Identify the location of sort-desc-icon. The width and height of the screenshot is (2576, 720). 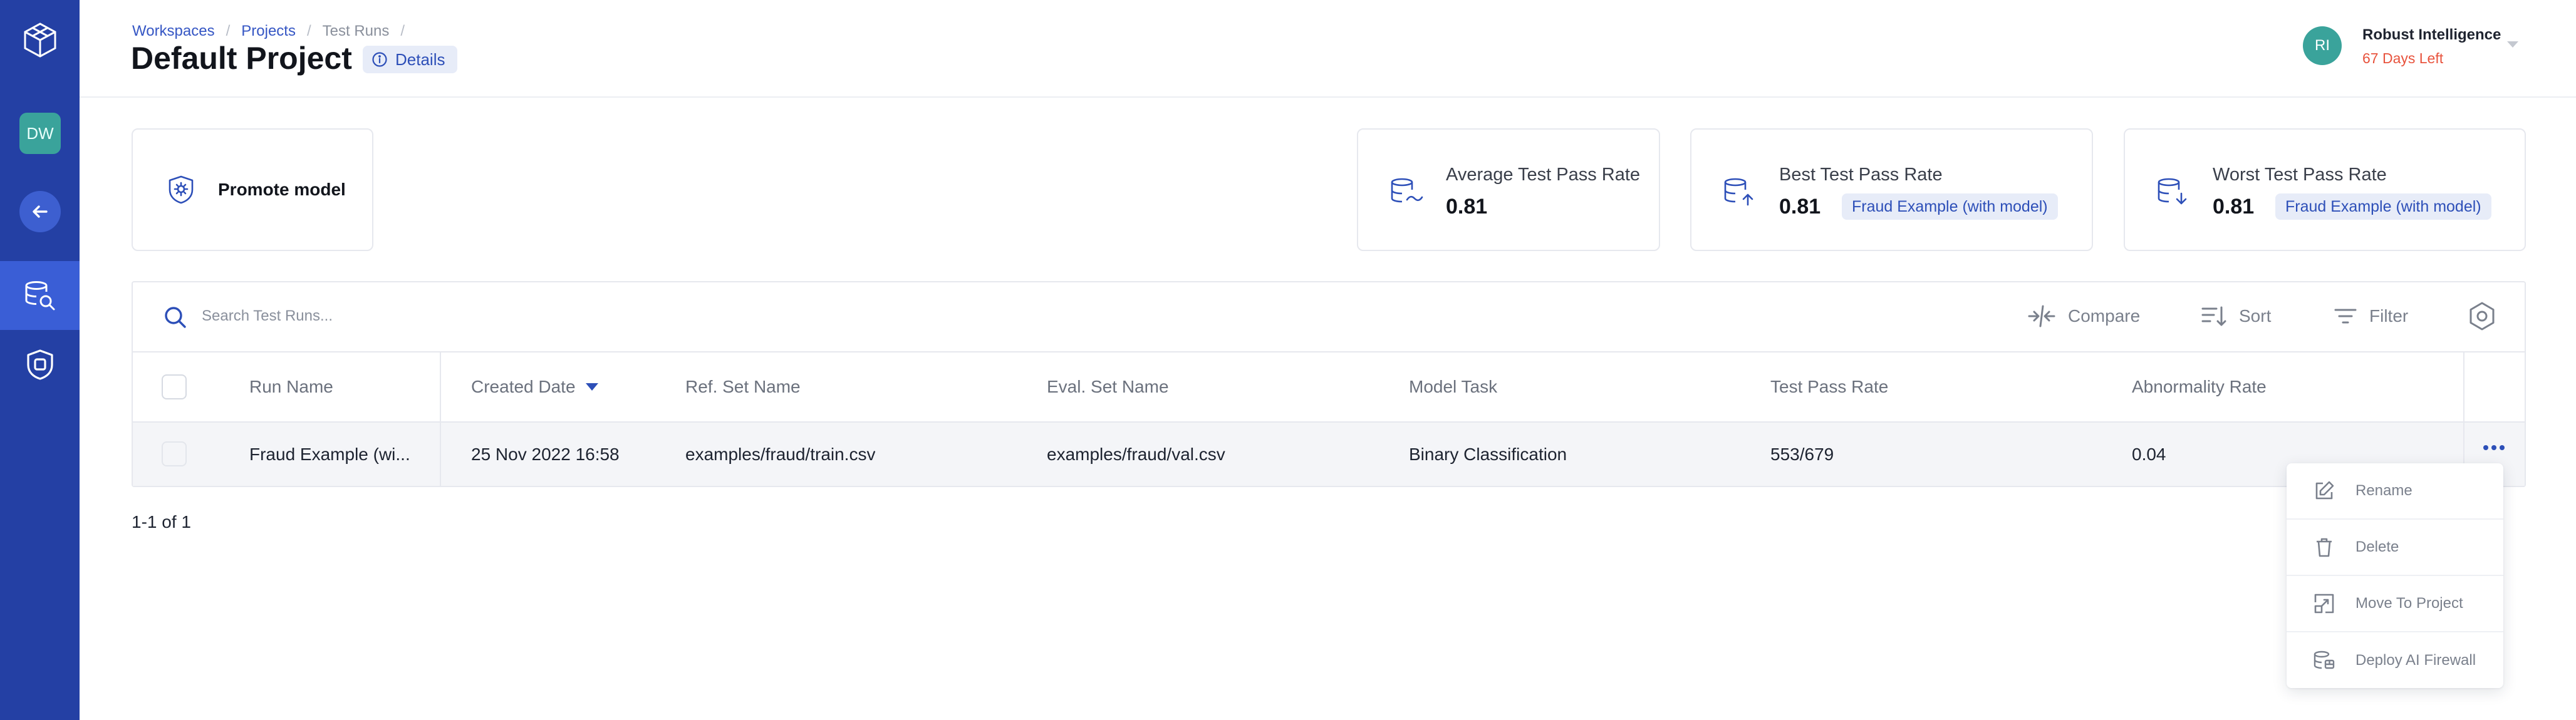
(591, 387).